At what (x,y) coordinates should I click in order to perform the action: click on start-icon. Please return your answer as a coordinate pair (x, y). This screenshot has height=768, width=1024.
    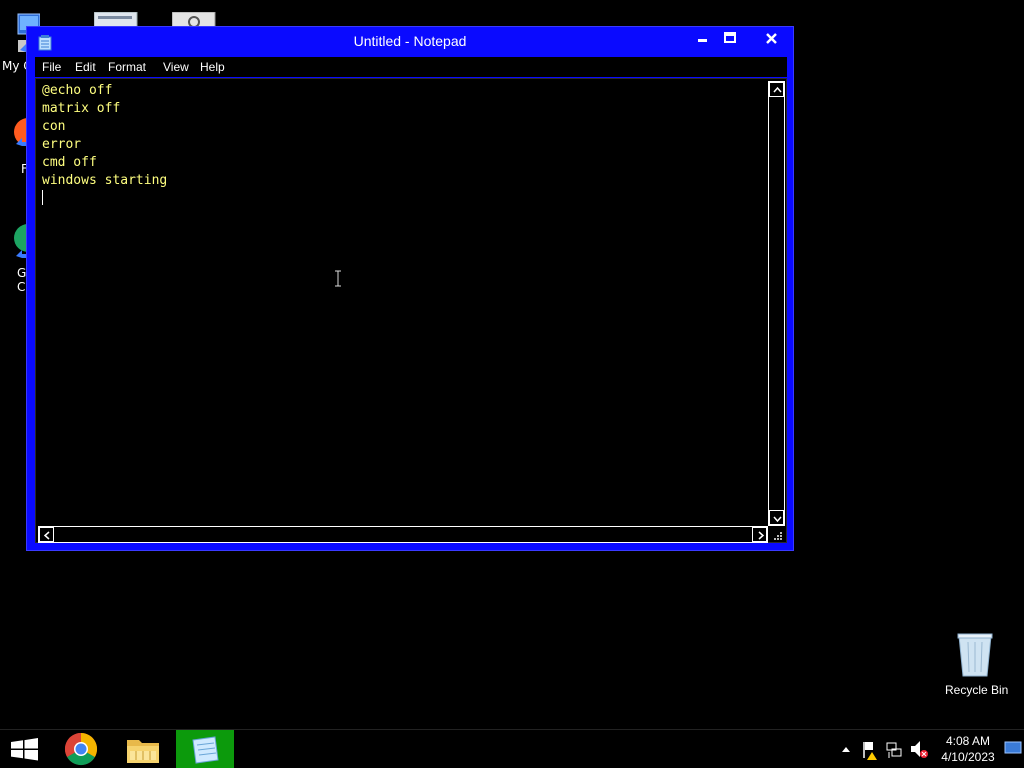
    Looking at the image, I should click on (24, 749).